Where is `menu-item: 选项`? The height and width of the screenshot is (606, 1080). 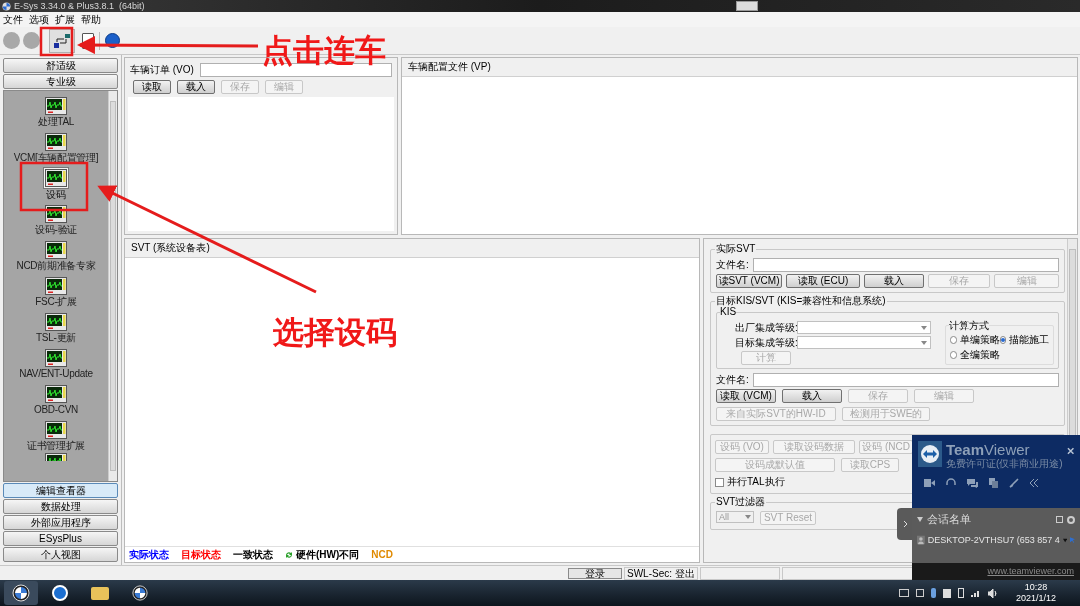 menu-item: 选项 is located at coordinates (39, 19).